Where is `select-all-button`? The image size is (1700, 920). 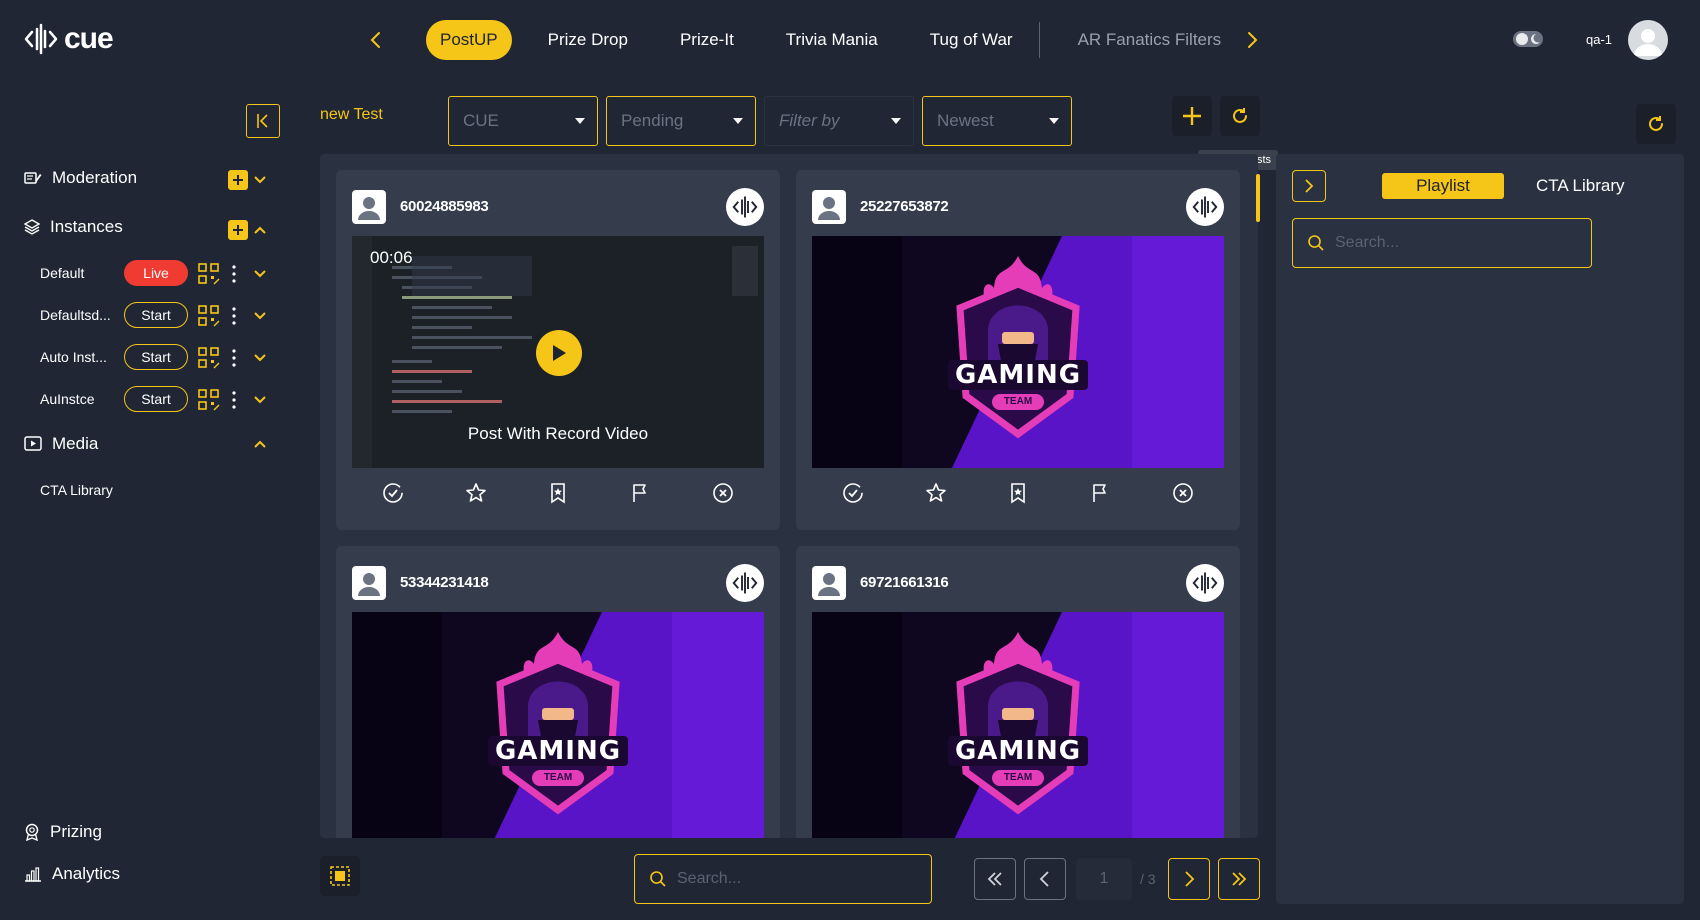 select-all-button is located at coordinates (340, 876).